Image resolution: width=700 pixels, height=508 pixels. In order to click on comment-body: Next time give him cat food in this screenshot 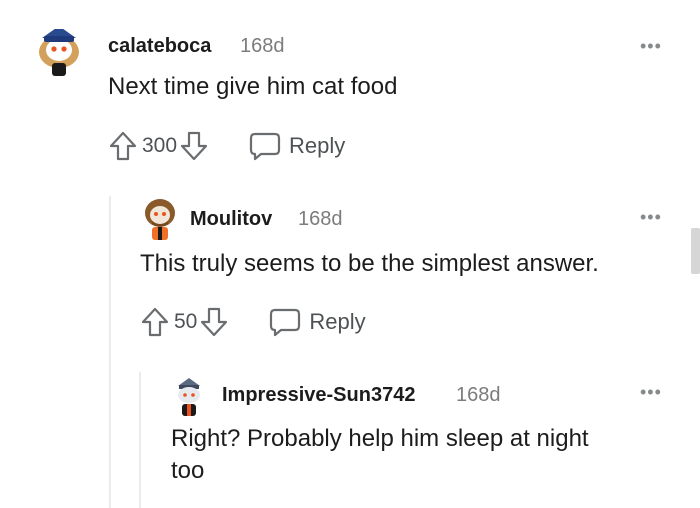, I will do `click(253, 86)`.